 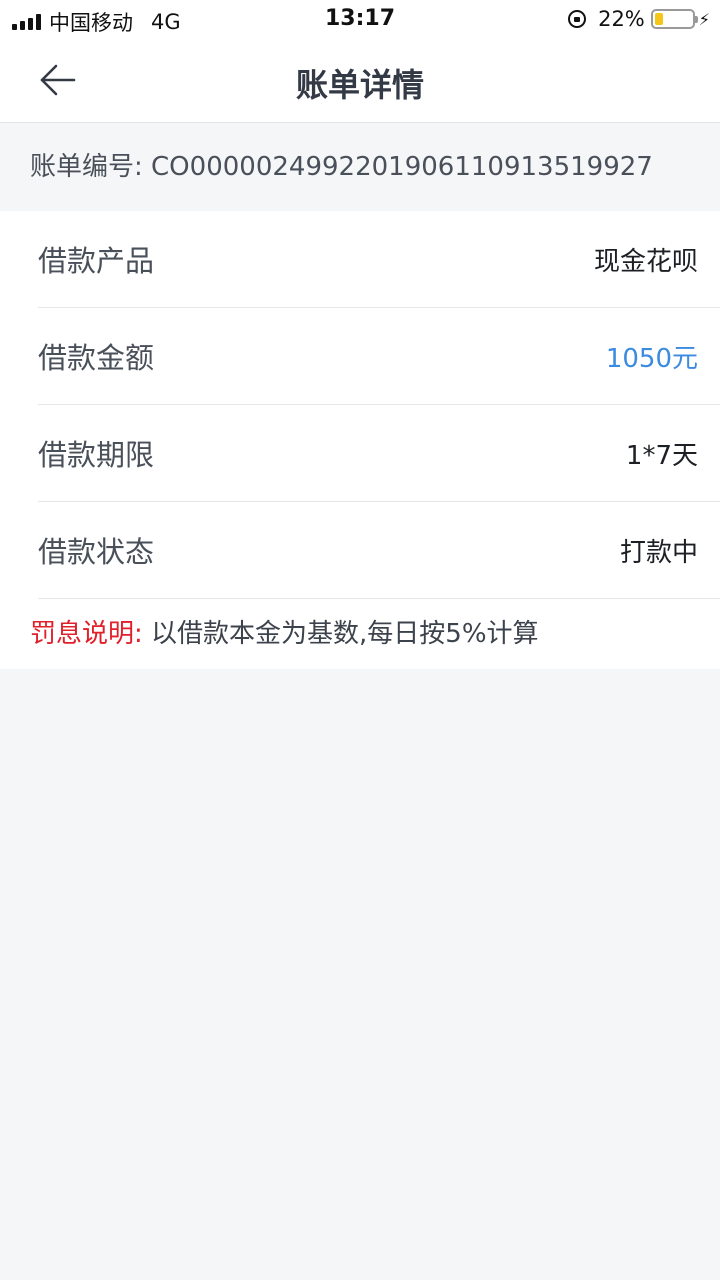 I want to click on detail-value: 打款中, so click(x=658, y=552).